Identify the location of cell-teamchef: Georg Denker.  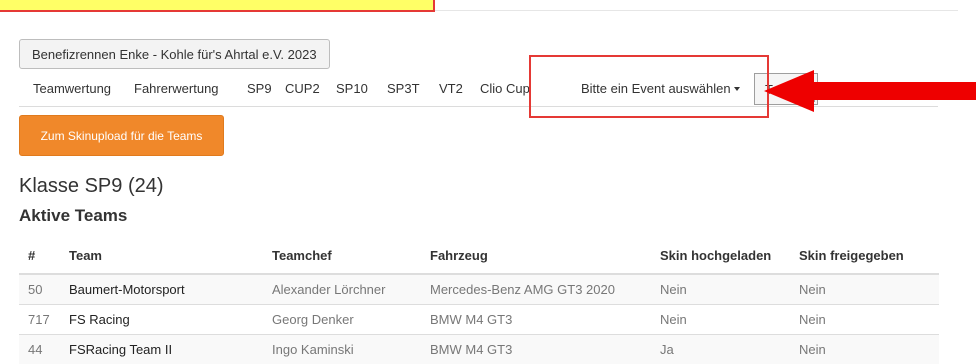
(342, 318).